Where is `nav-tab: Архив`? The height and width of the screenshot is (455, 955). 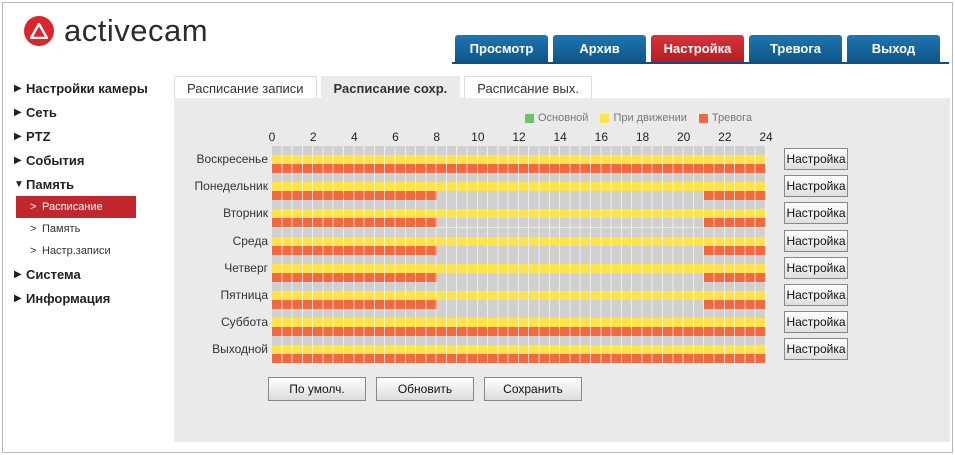 nav-tab: Архив is located at coordinates (599, 48).